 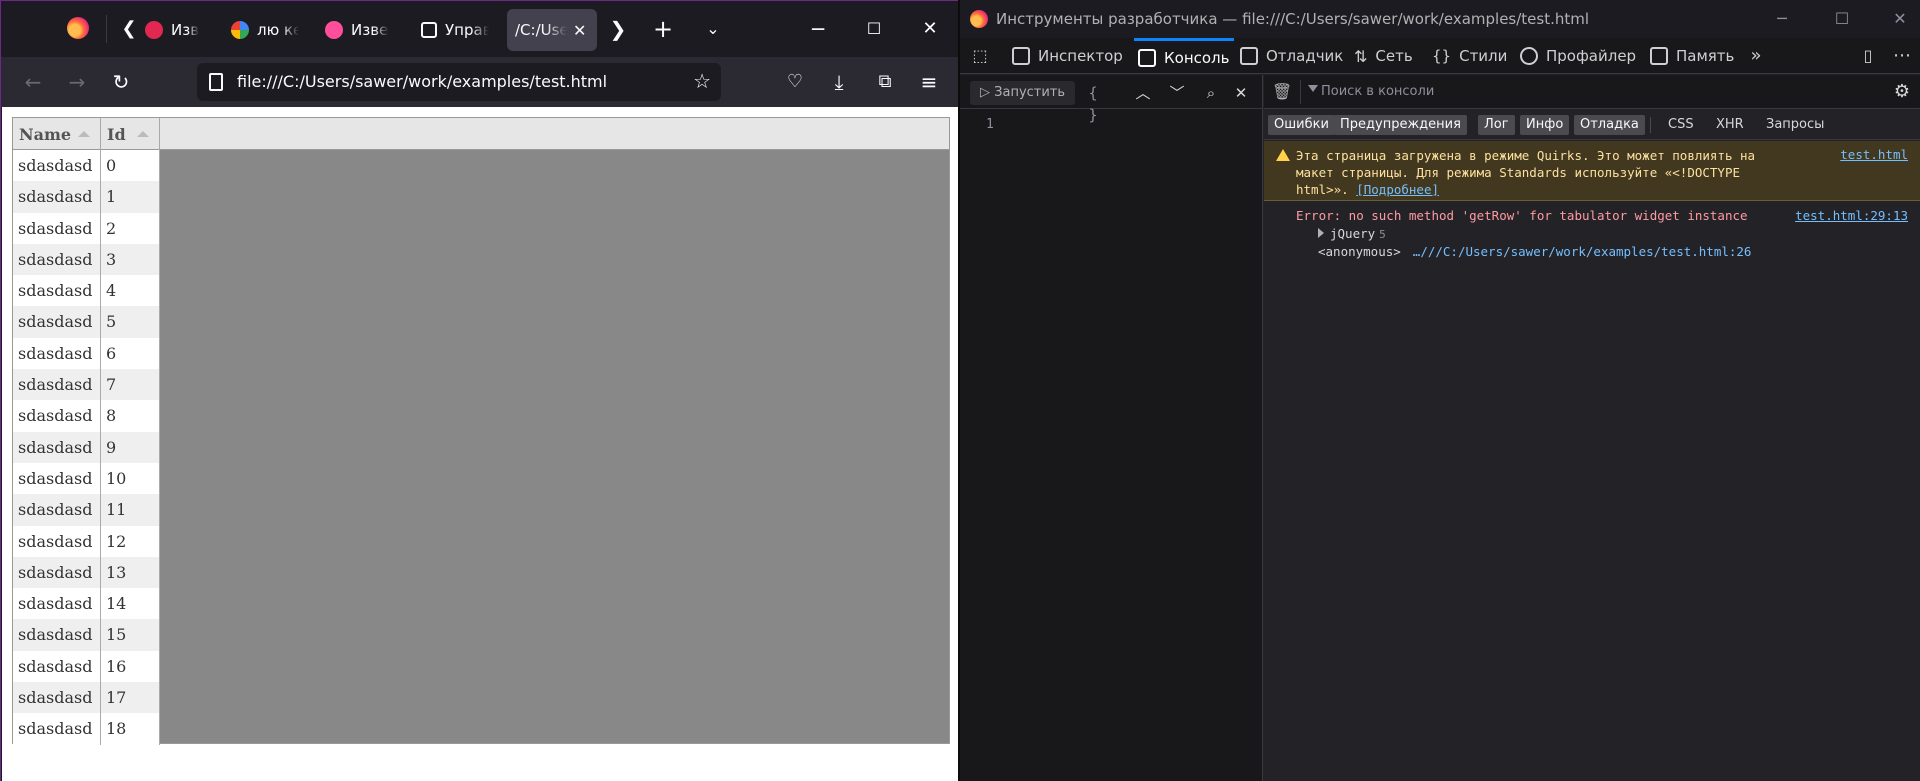 I want to click on tab-debugger: Отладчик, so click(x=1291, y=56).